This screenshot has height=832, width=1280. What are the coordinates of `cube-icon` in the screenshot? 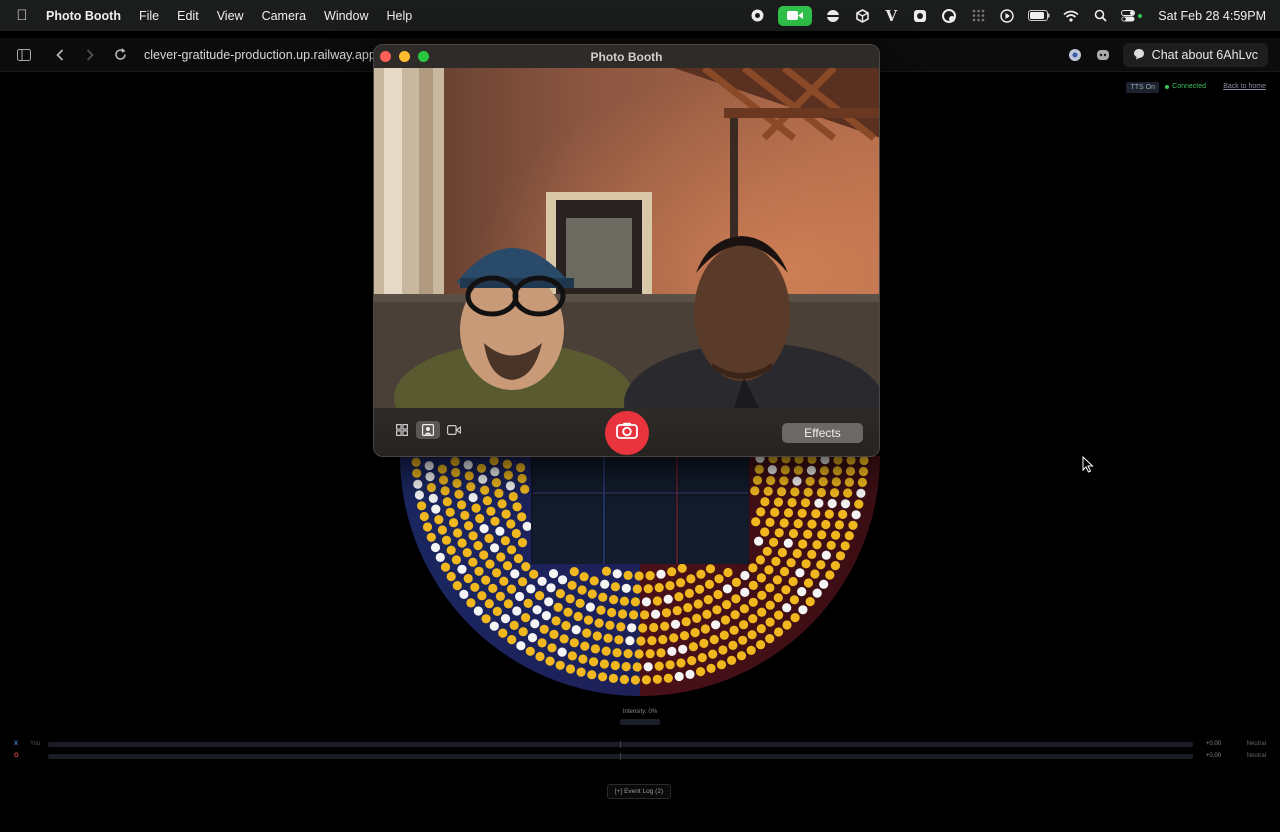 It's located at (862, 16).